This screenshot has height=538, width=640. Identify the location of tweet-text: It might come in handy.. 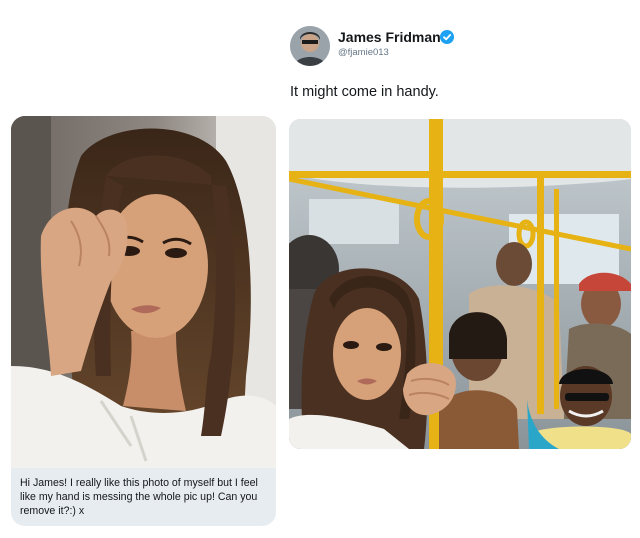
(364, 92).